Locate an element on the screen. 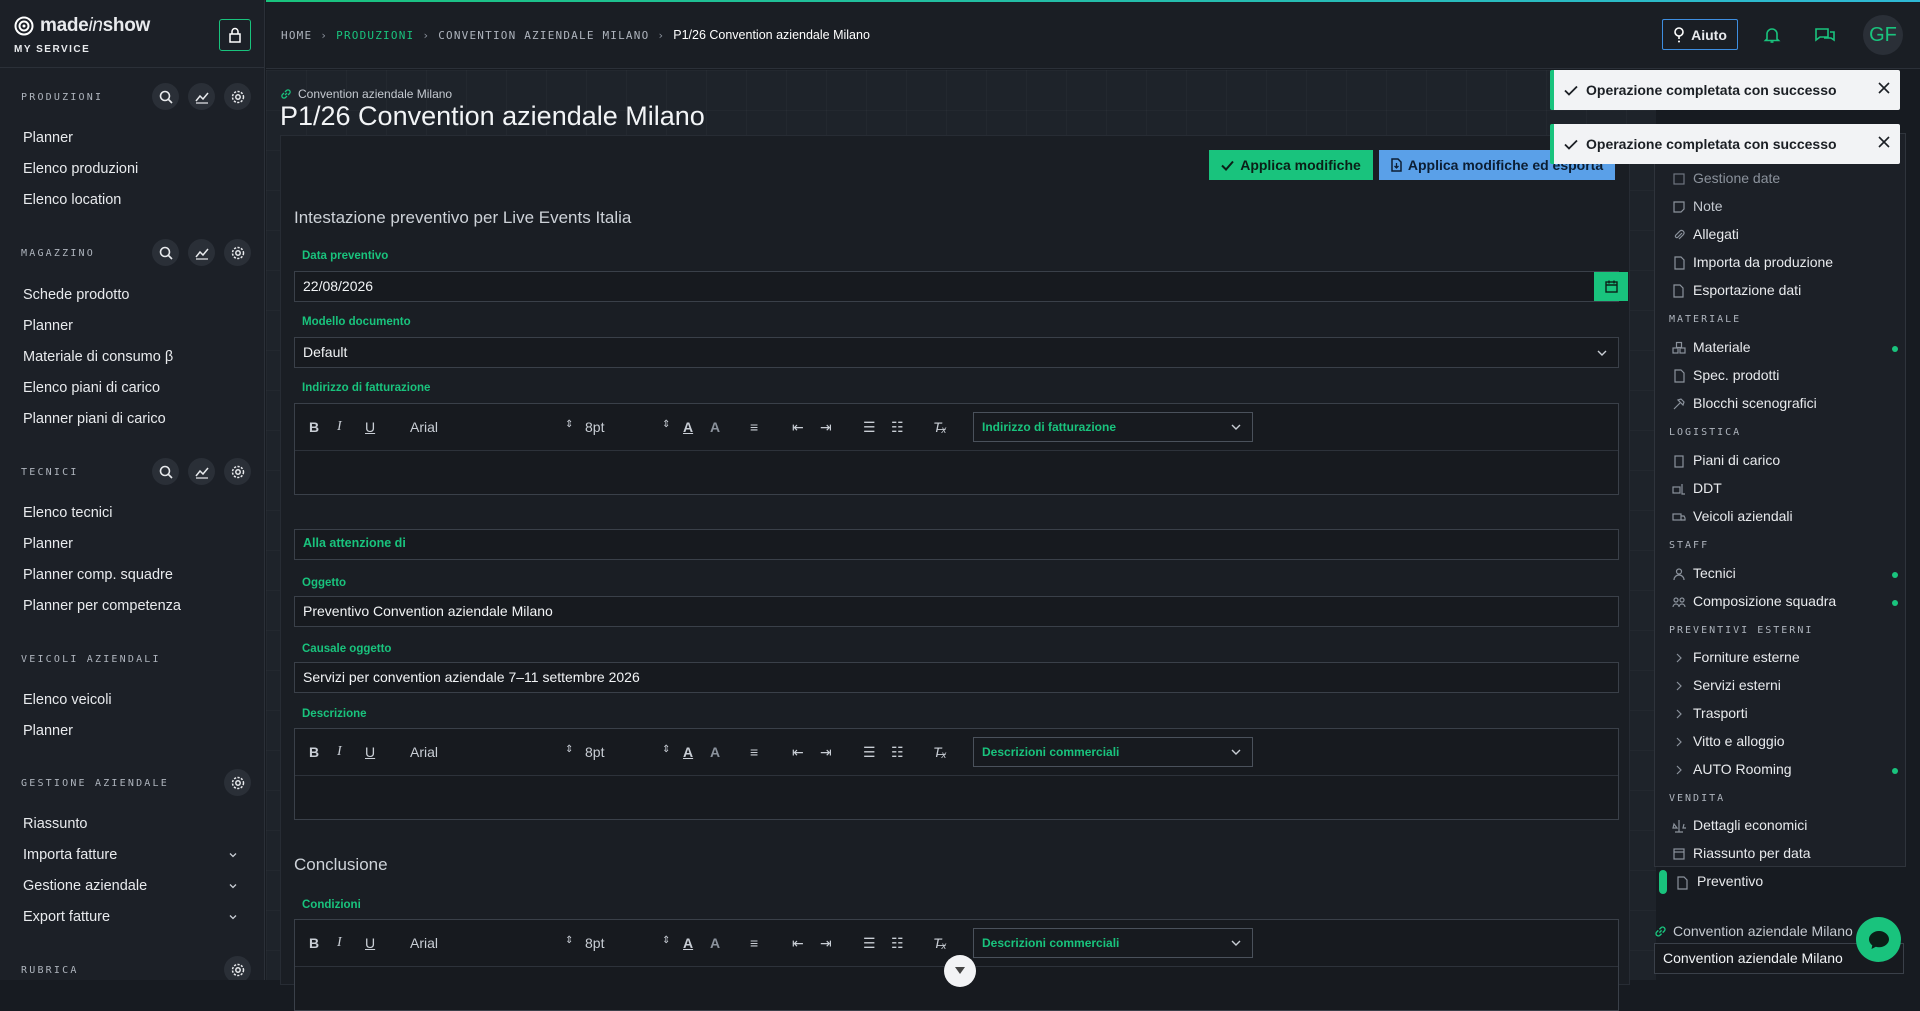 This screenshot has width=1920, height=1011. rp-importa-produzione: Importa da produzione is located at coordinates (1763, 262).